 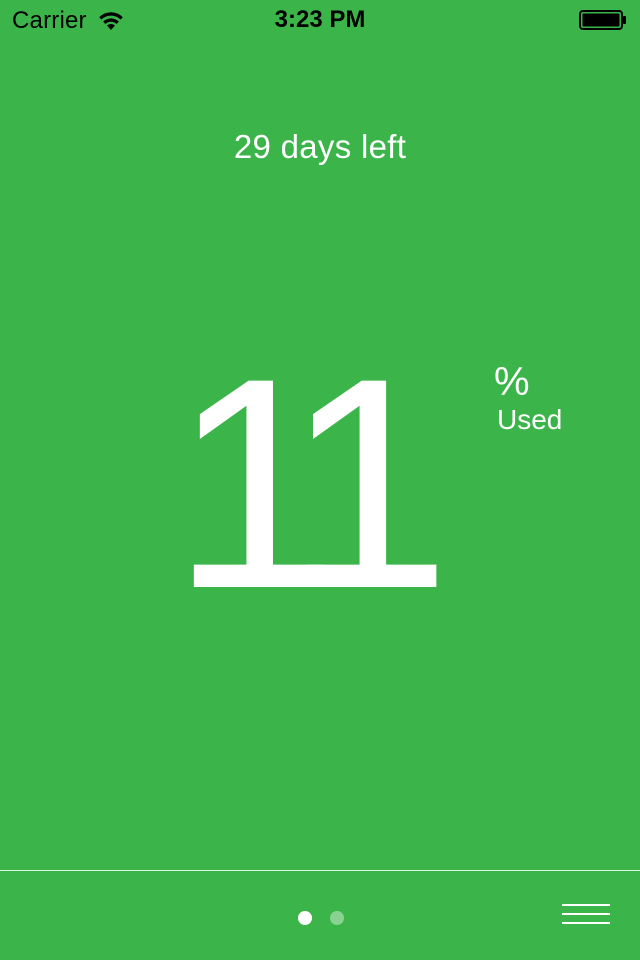 What do you see at coordinates (530, 419) in the screenshot?
I see `used-label: Used` at bounding box center [530, 419].